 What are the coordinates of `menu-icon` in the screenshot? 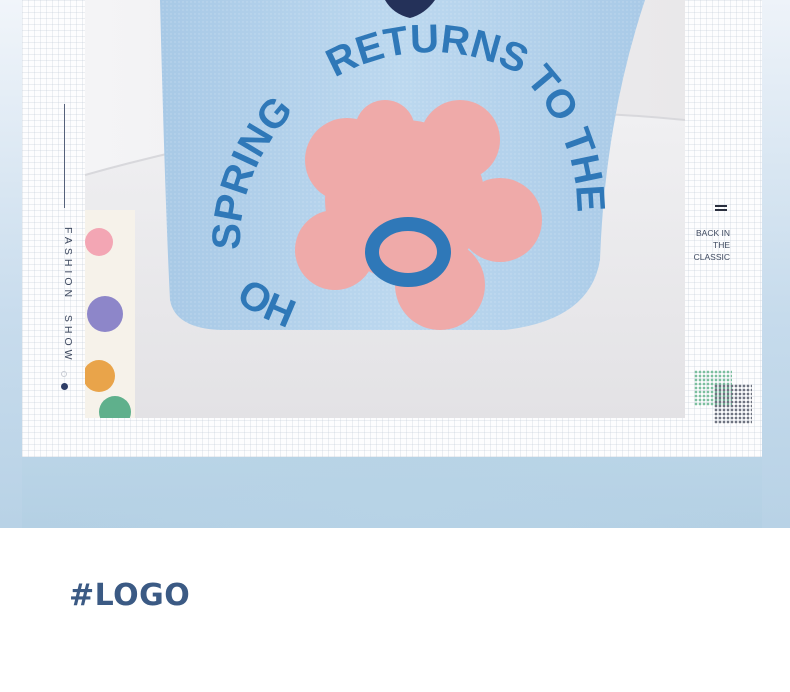 It's located at (721, 208).